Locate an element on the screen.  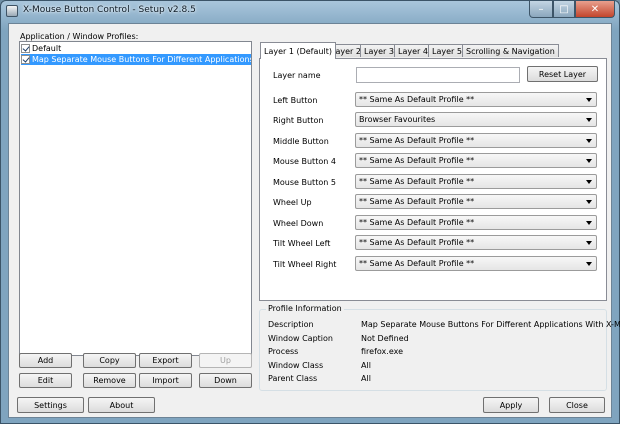
reset-layer-button: Reset Layer is located at coordinates (562, 74).